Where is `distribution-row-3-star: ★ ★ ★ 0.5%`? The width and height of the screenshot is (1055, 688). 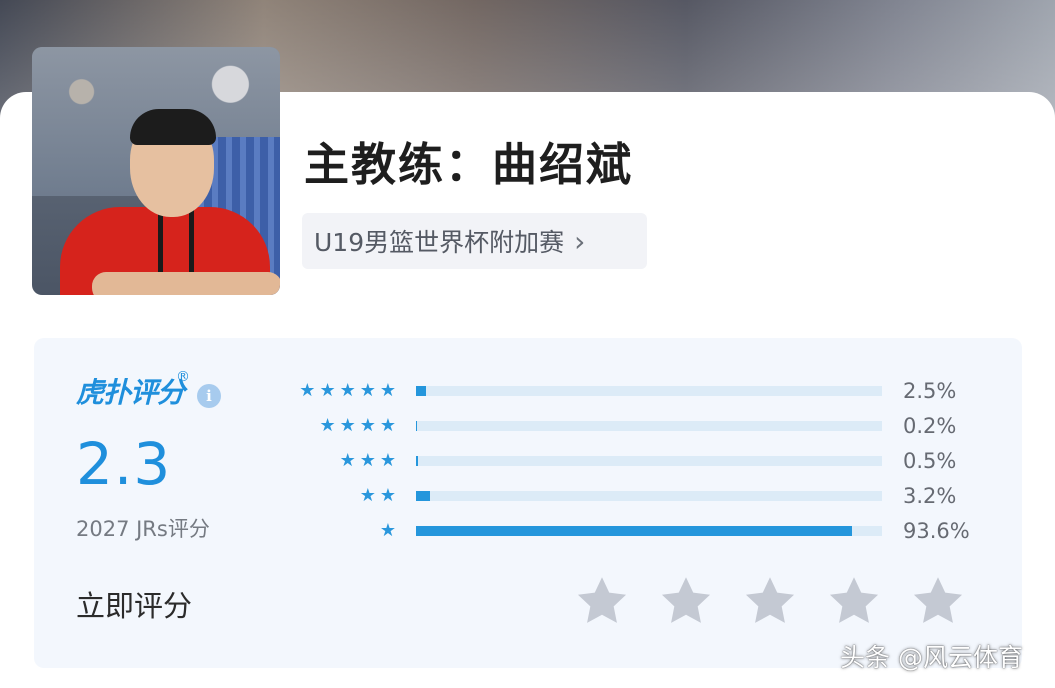 distribution-row-3-star: ★ ★ ★ 0.5% is located at coordinates (528, 461).